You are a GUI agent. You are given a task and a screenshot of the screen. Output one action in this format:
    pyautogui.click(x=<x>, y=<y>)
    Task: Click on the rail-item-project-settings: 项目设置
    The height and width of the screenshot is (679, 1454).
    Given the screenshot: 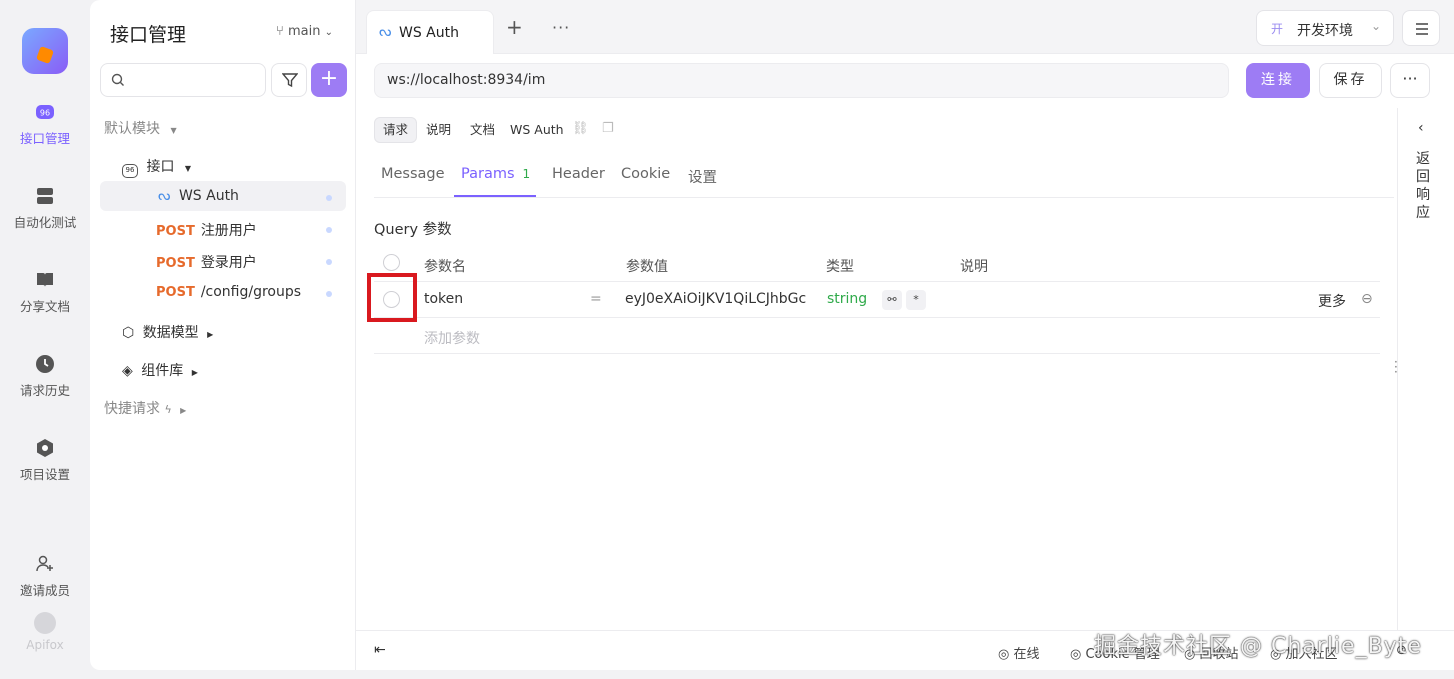 What is the action you would take?
    pyautogui.click(x=45, y=460)
    